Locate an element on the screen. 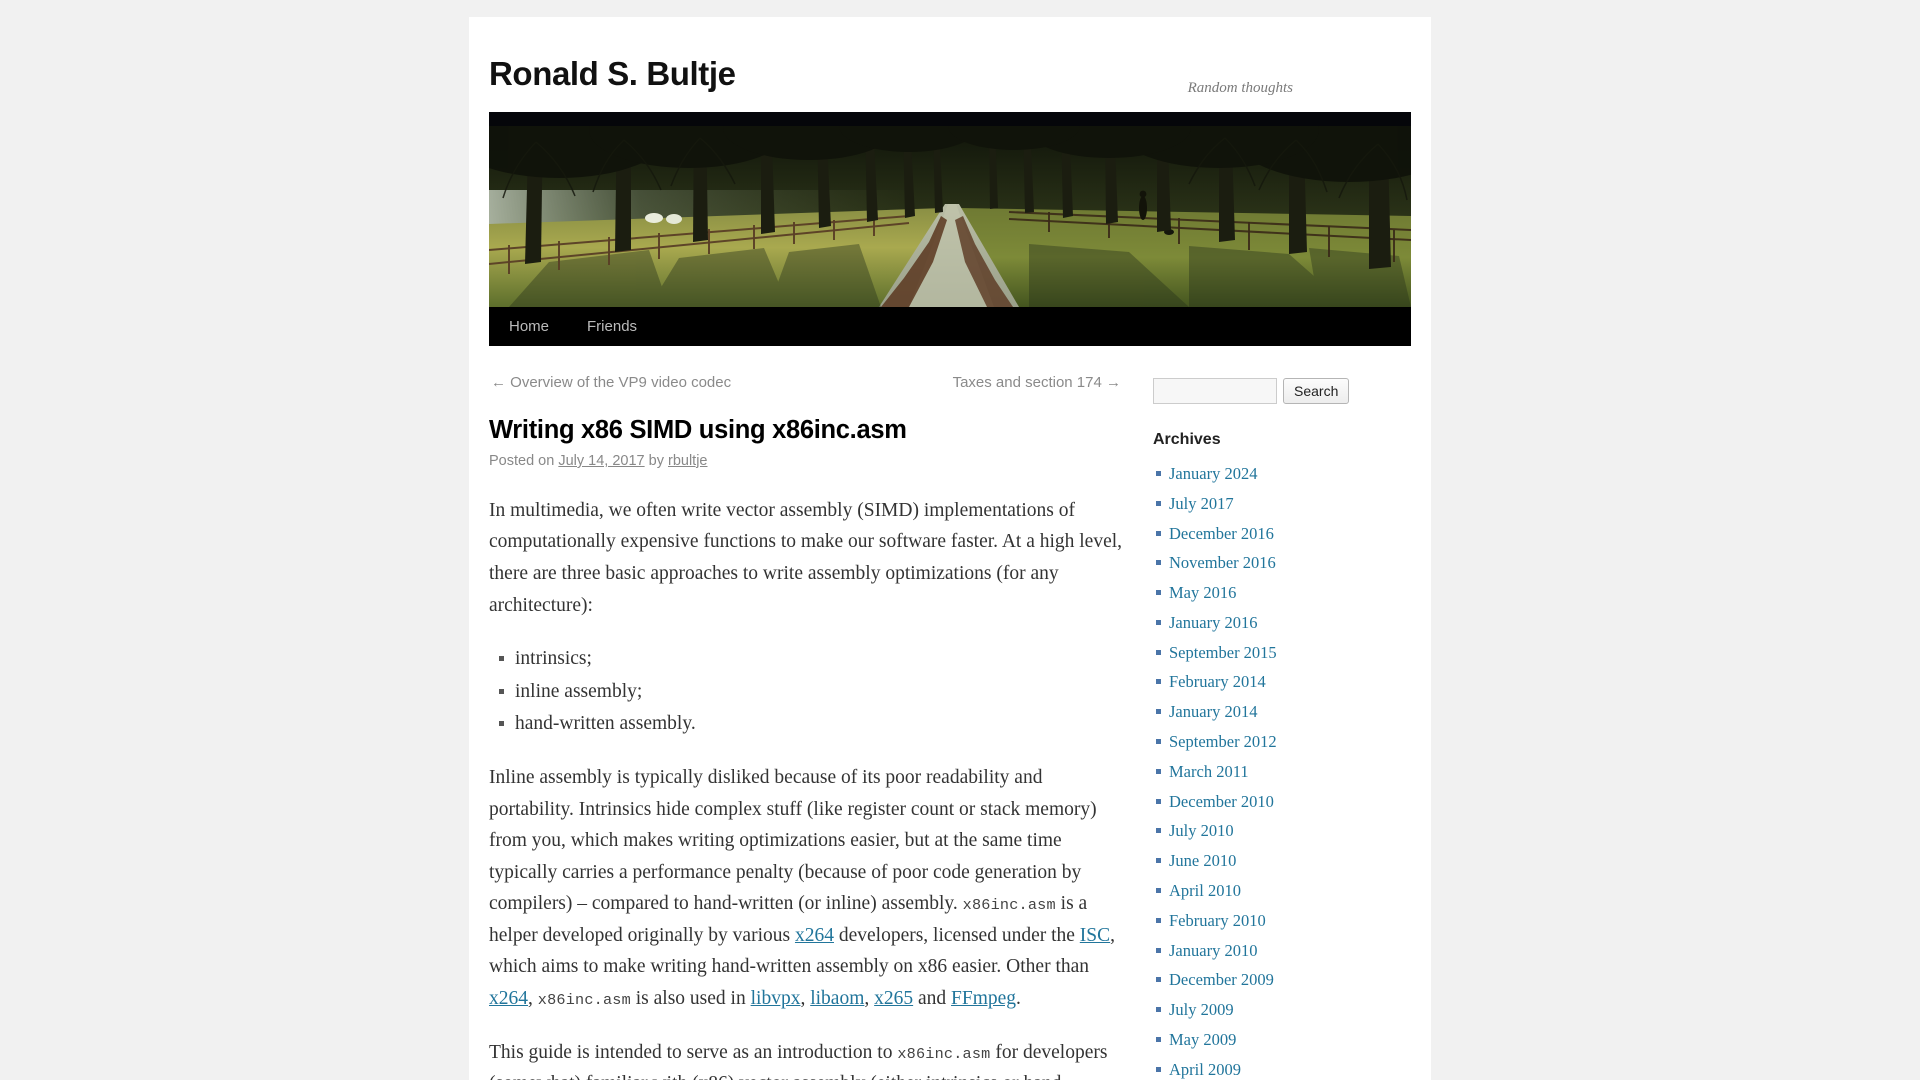 The width and height of the screenshot is (1920, 1080). header-image is located at coordinates (950, 209).